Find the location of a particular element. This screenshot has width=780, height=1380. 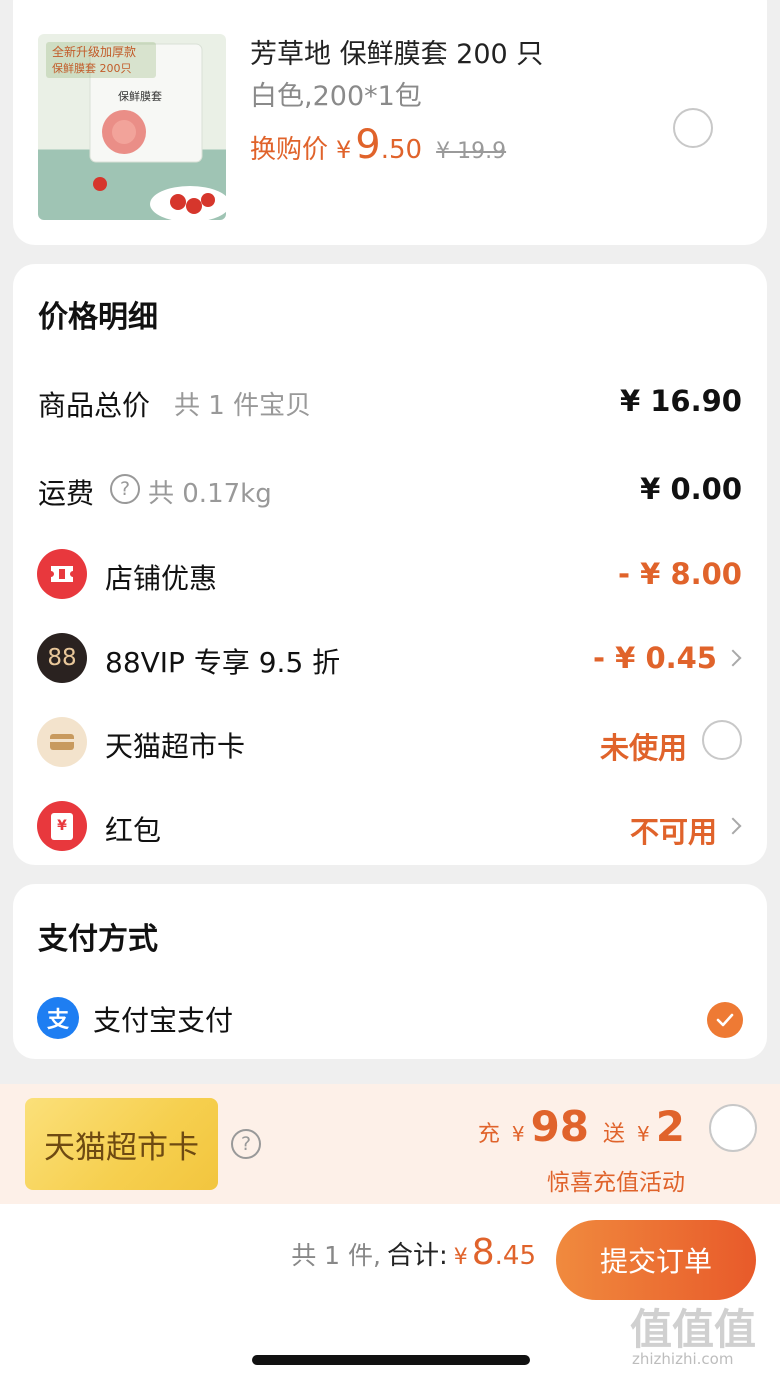

payment-card: 支付方式 支 支付宝支付 is located at coordinates (390, 971).